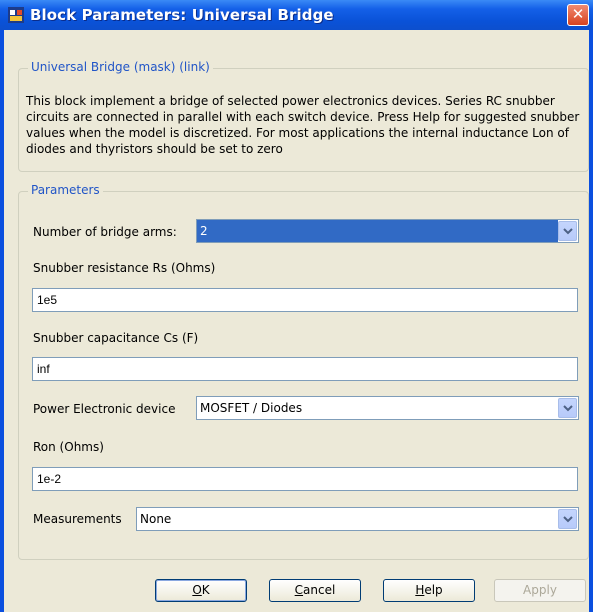  What do you see at coordinates (433, 590) in the screenshot?
I see `help-label-rest: elp` at bounding box center [433, 590].